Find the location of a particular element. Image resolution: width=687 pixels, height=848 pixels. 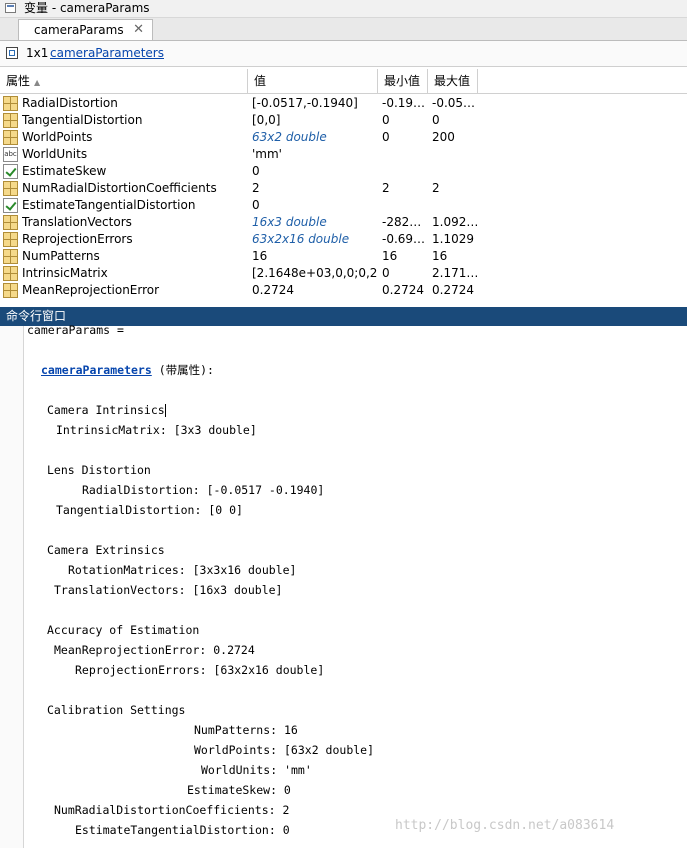

property-value: 16x3 double is located at coordinates (315, 222).